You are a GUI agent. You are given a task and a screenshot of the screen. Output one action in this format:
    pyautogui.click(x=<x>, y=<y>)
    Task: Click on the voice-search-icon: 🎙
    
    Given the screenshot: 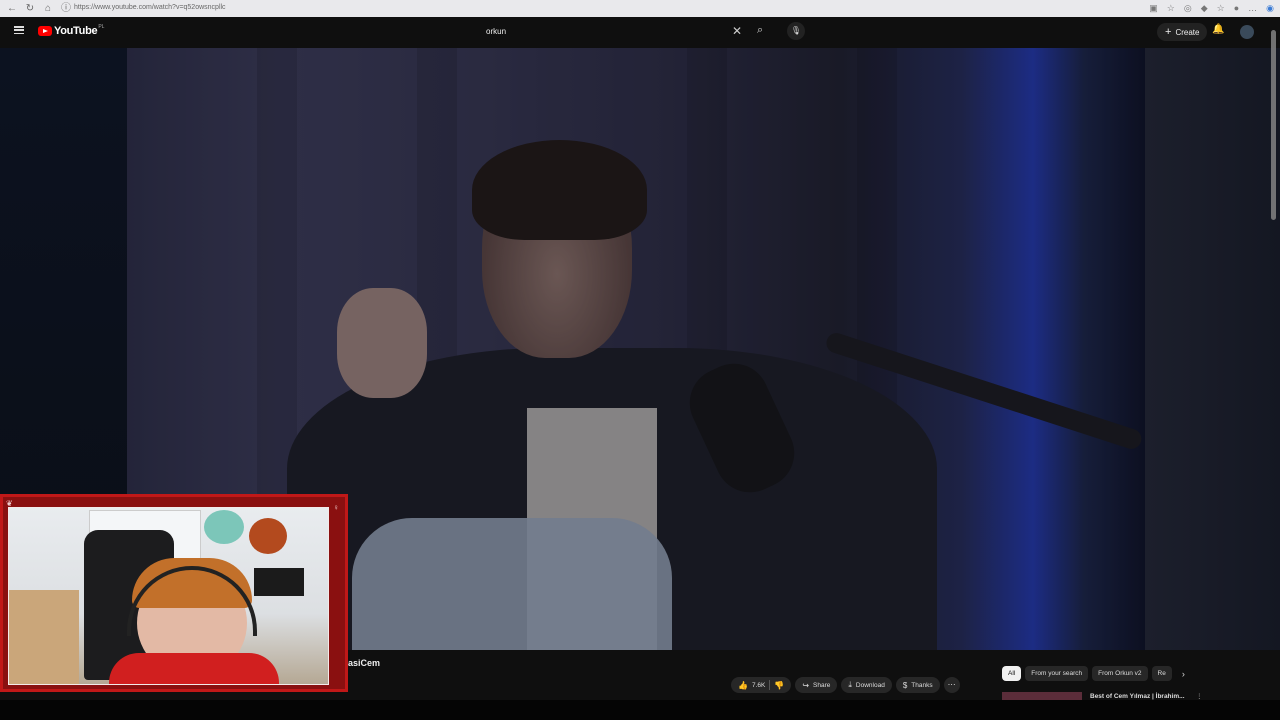 What is the action you would take?
    pyautogui.click(x=796, y=31)
    